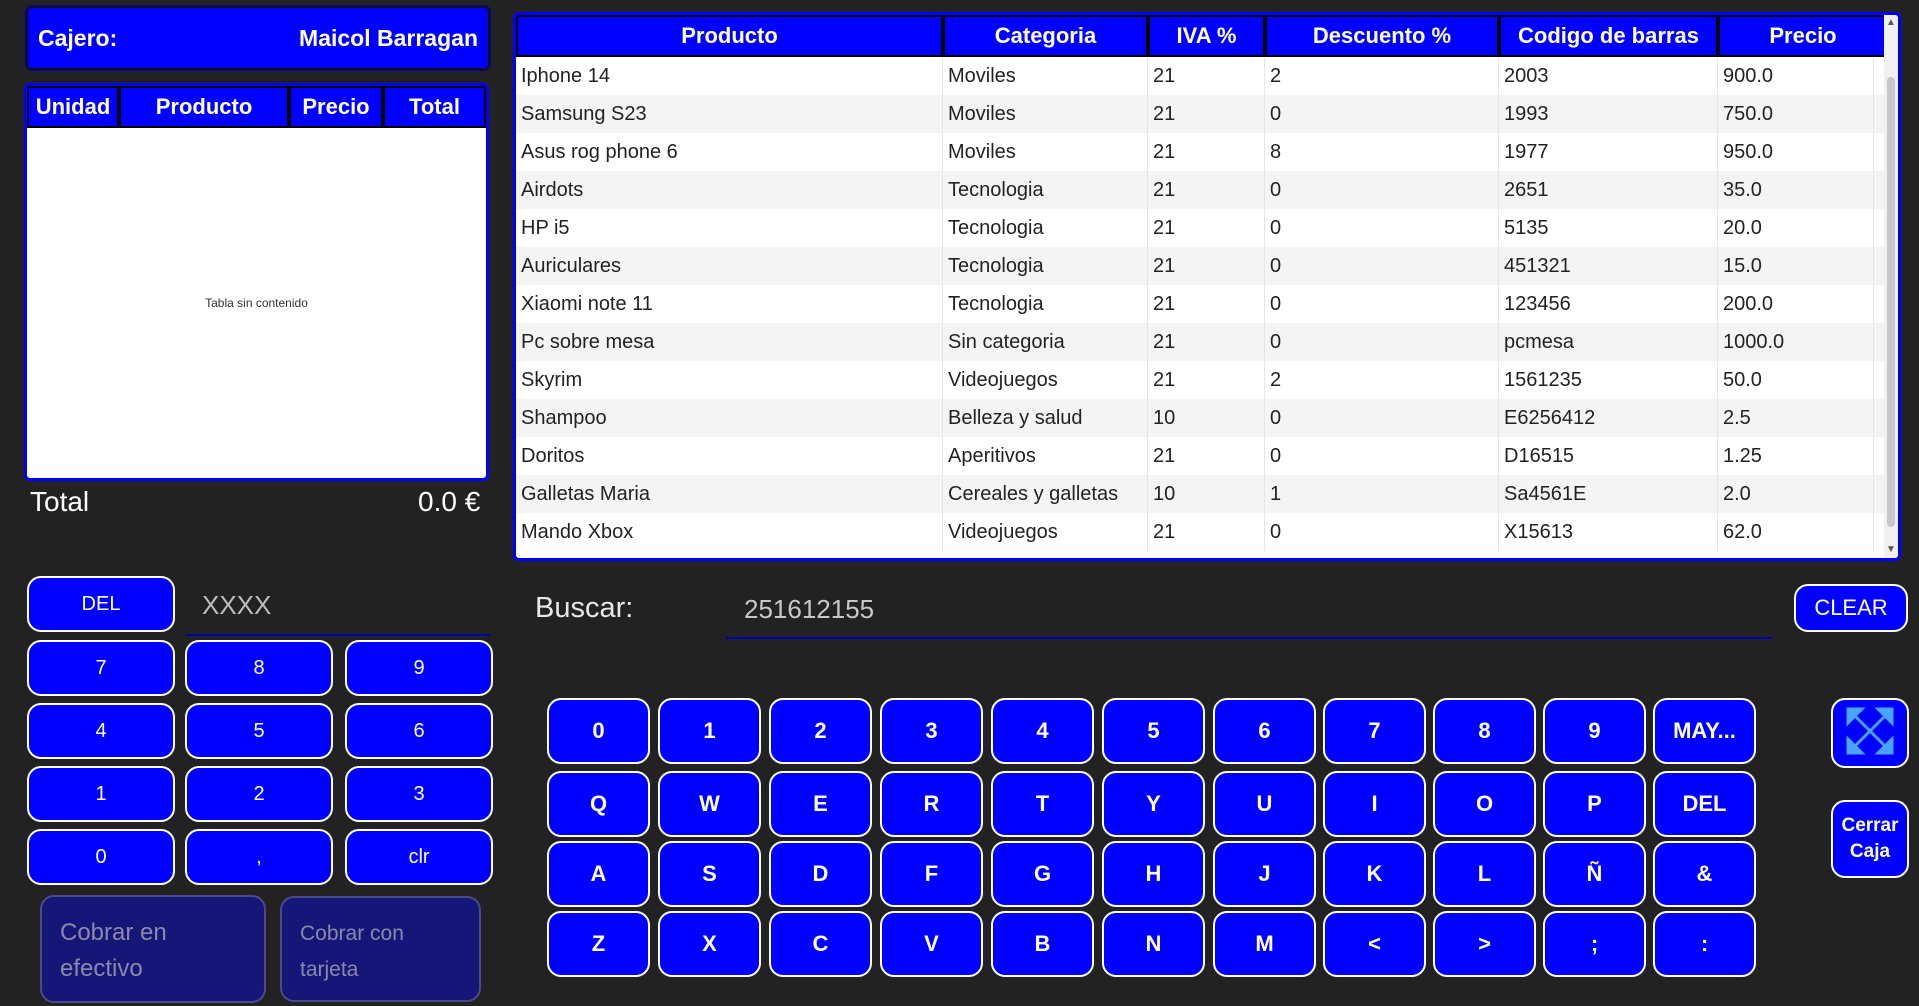  Describe the element at coordinates (931, 944) in the screenshot. I see `key-3-3: V` at that location.